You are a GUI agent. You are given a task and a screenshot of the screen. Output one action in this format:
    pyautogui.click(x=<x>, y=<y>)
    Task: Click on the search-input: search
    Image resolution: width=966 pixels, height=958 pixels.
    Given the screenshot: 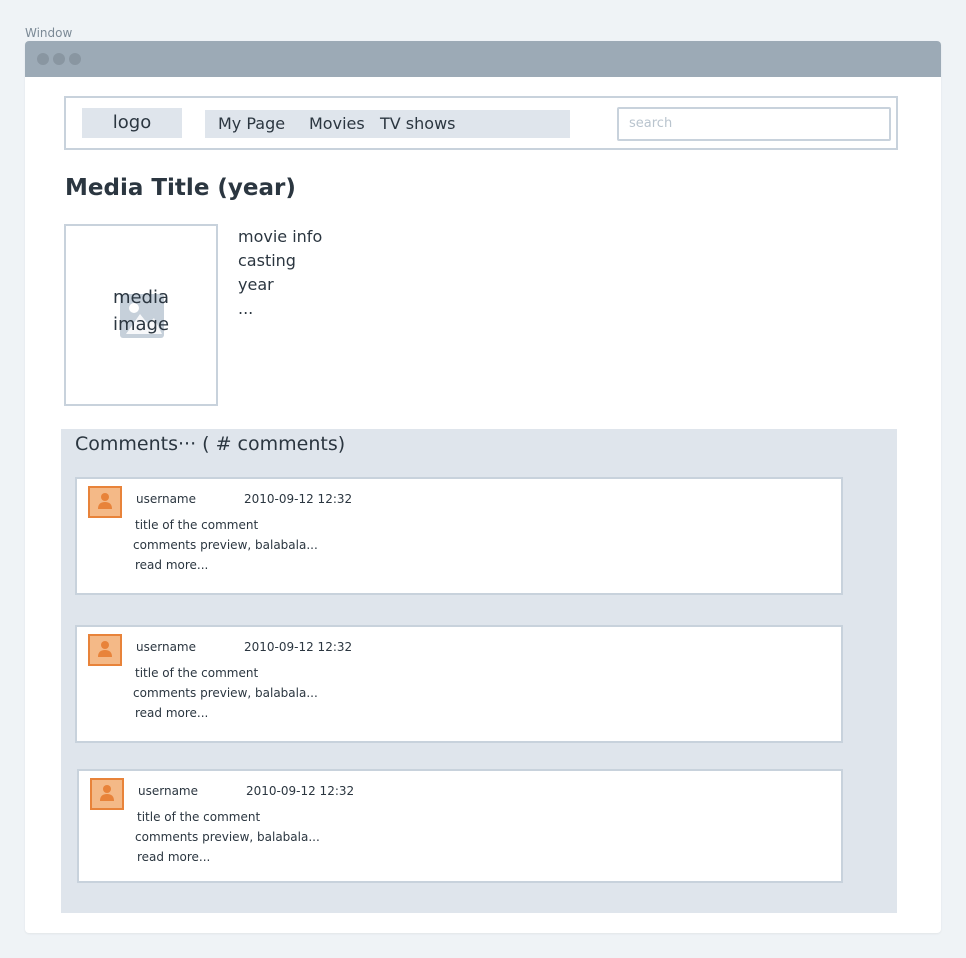 What is the action you would take?
    pyautogui.click(x=754, y=124)
    